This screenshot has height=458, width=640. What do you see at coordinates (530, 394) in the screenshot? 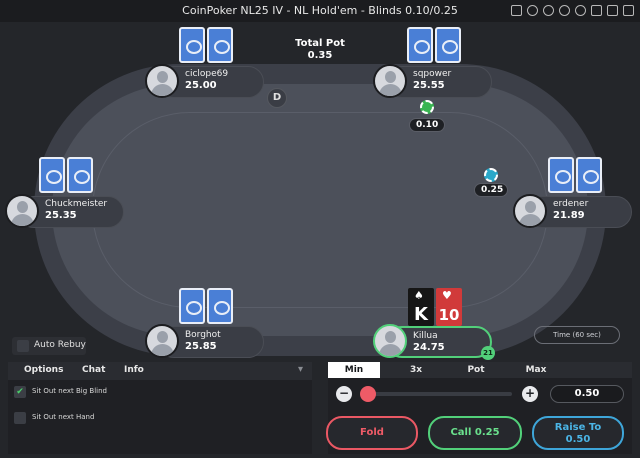
I see `increase-bet-button: +` at bounding box center [530, 394].